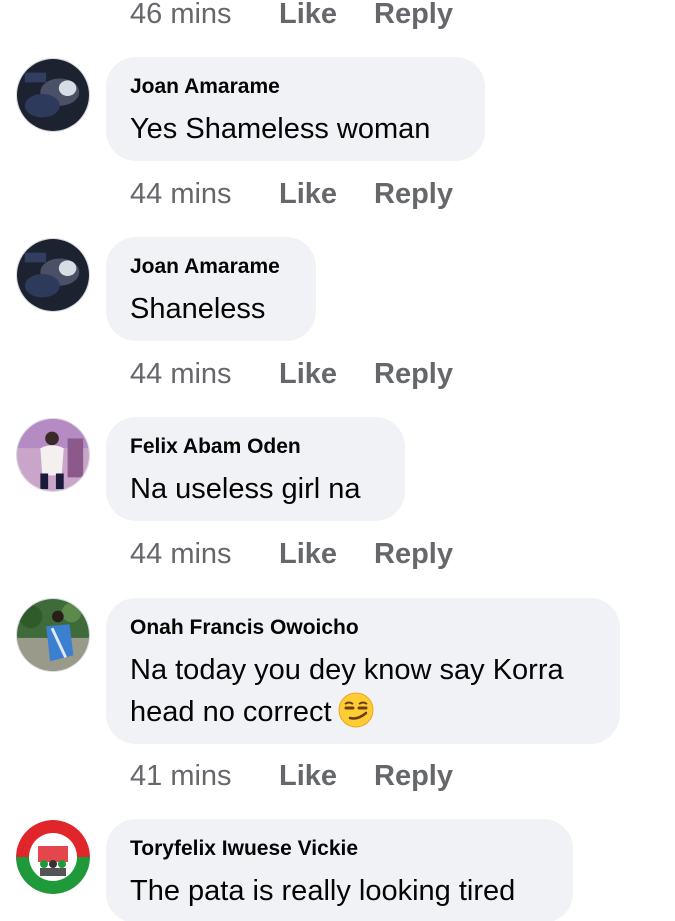  I want to click on comment-text: Shaneless, so click(198, 309).